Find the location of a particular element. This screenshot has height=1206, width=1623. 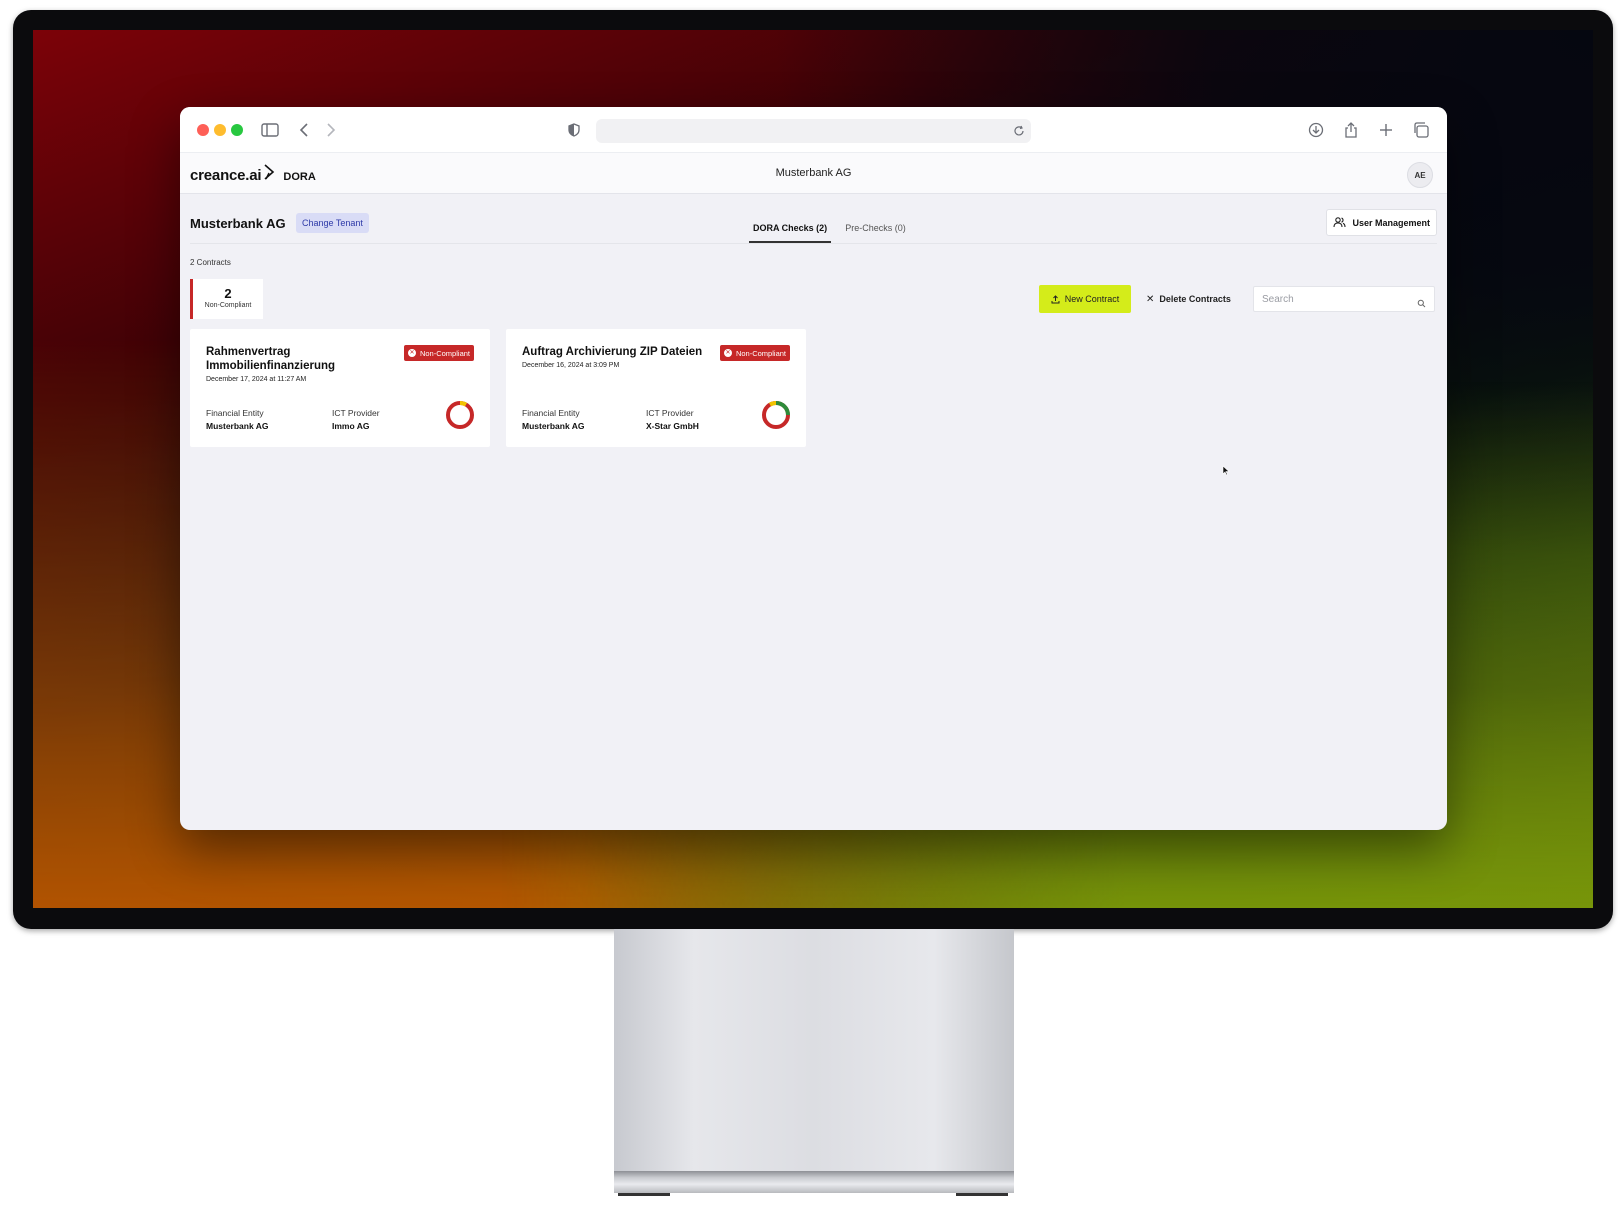

sidebar-toggle-icon is located at coordinates (270, 130).